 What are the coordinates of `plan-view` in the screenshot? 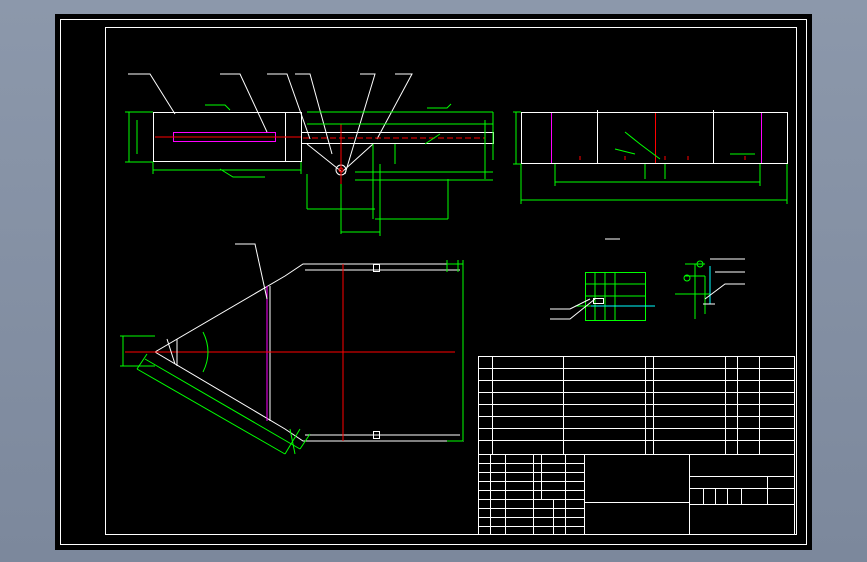 It's located at (292, 349).